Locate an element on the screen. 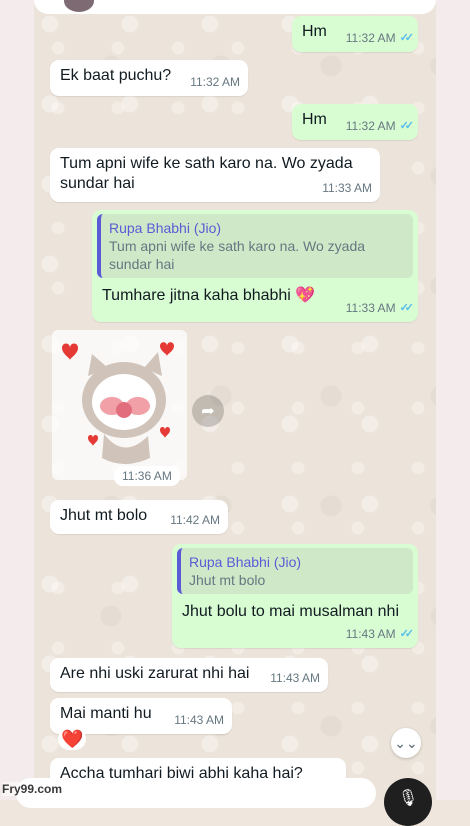  cat-sticker-image is located at coordinates (119, 405).